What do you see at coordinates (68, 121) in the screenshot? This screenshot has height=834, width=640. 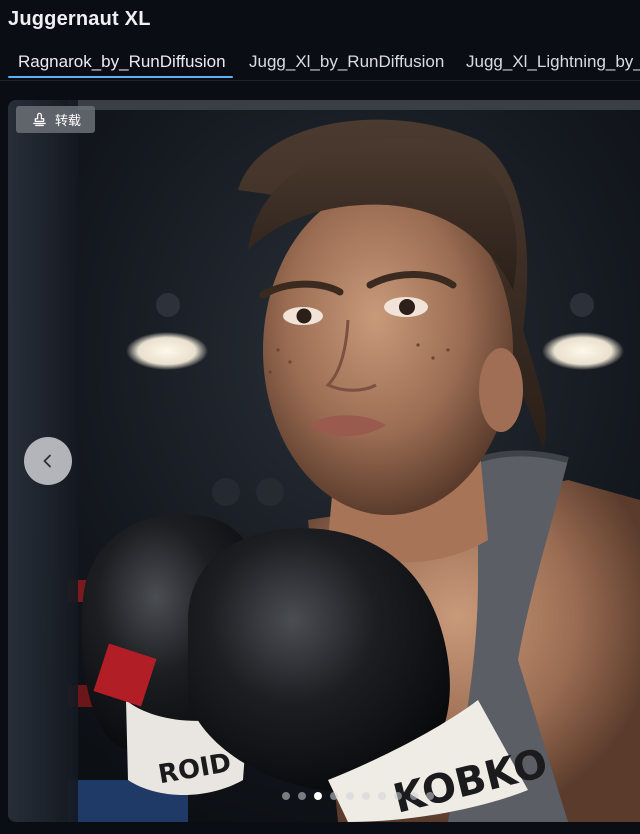 I see `repost-label: 转载` at bounding box center [68, 121].